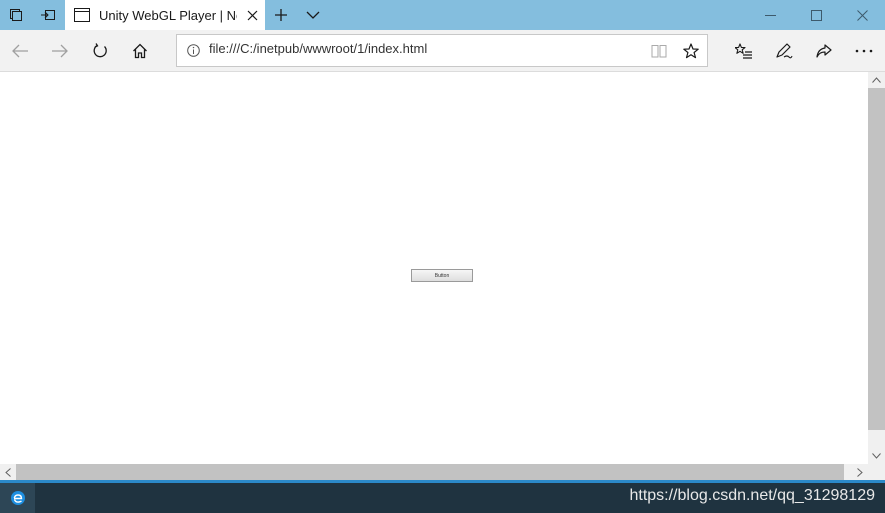 Image resolution: width=885 pixels, height=513 pixels. I want to click on tab-title: Unity WebGL Player | Ne, so click(168, 15).